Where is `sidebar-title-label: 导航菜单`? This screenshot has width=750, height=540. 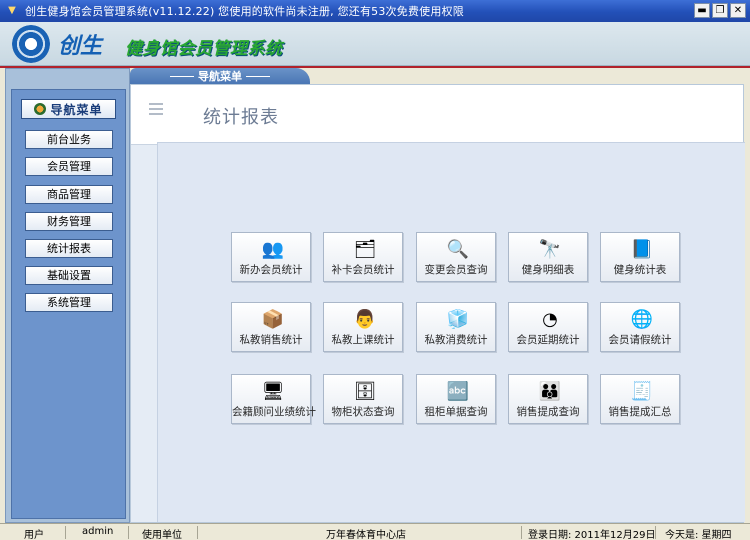
sidebar-title-label: 导航菜单 is located at coordinates (76, 109).